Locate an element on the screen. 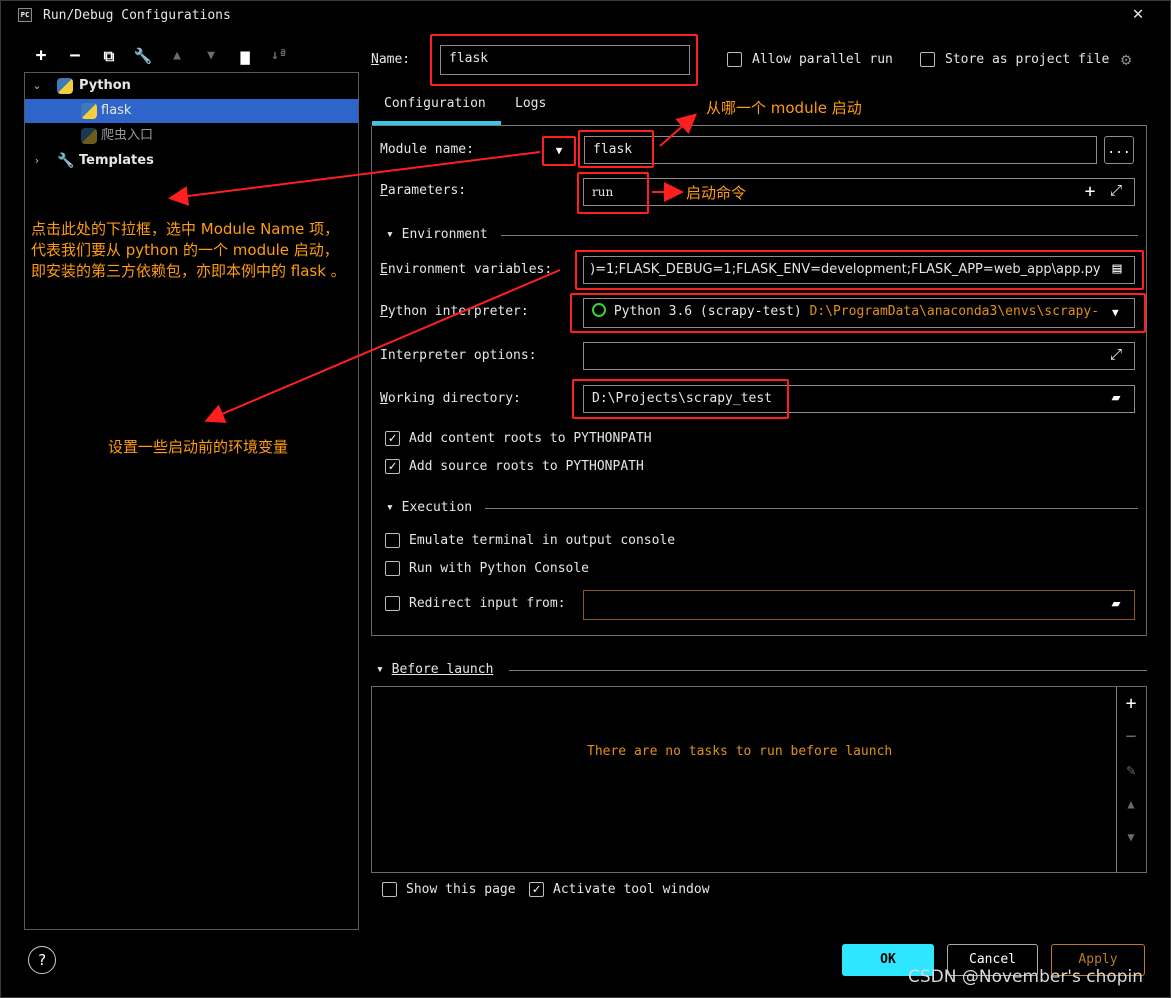 The width and height of the screenshot is (1171, 998). arrow-module is located at coordinates (678, 130).